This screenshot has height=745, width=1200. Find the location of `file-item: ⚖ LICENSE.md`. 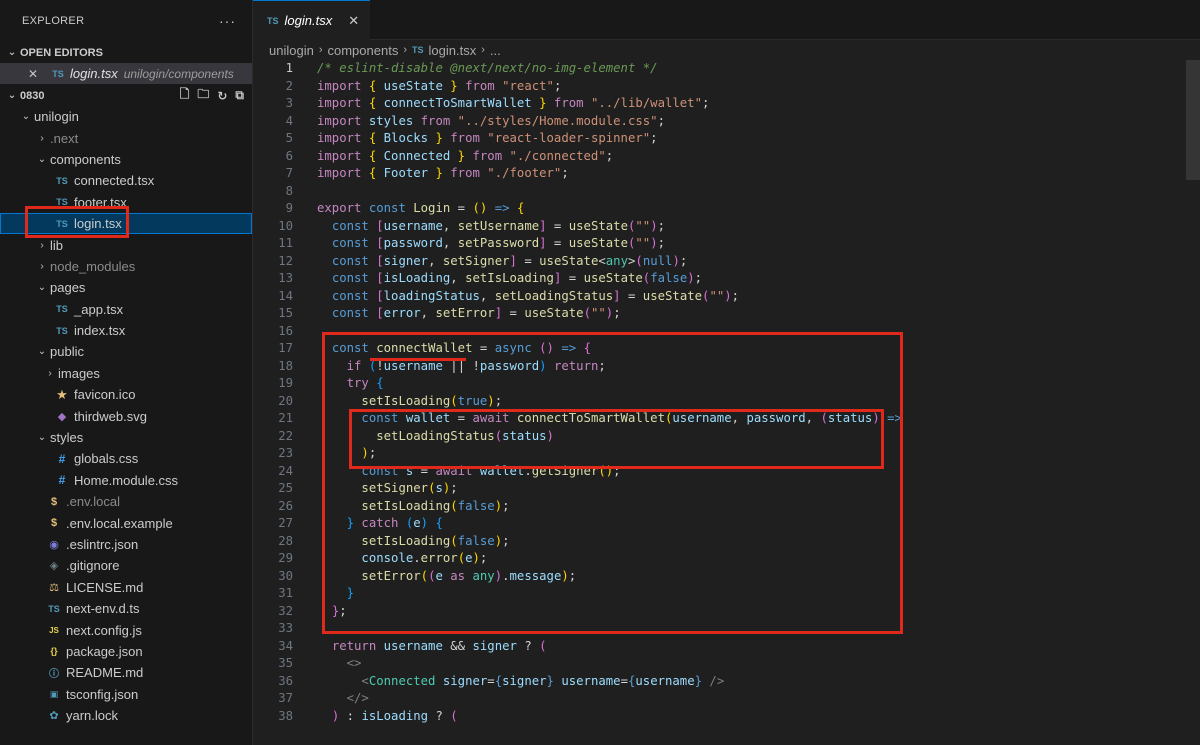

file-item: ⚖ LICENSE.md is located at coordinates (126, 587).